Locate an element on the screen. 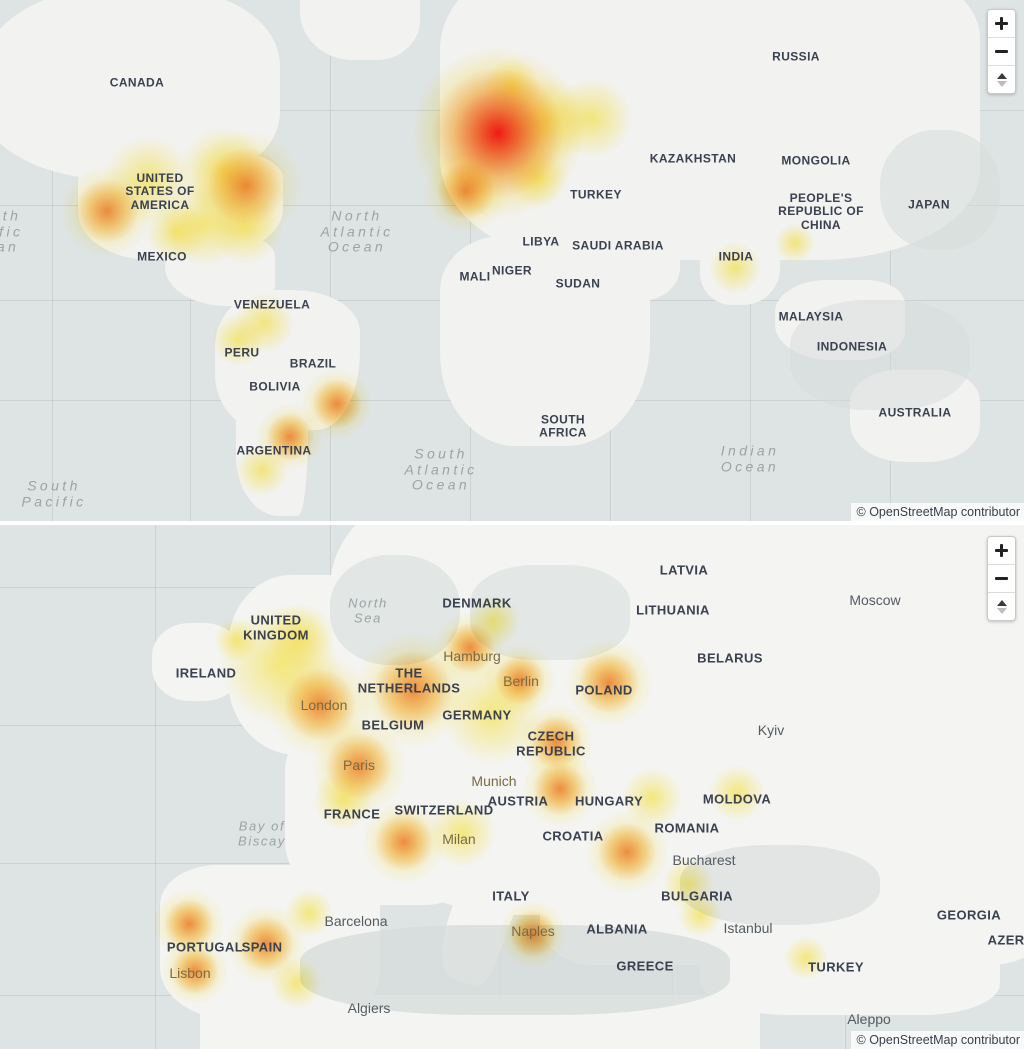 This screenshot has height=1049, width=1024. world-zoom-controls is located at coordinates (1001, 51).